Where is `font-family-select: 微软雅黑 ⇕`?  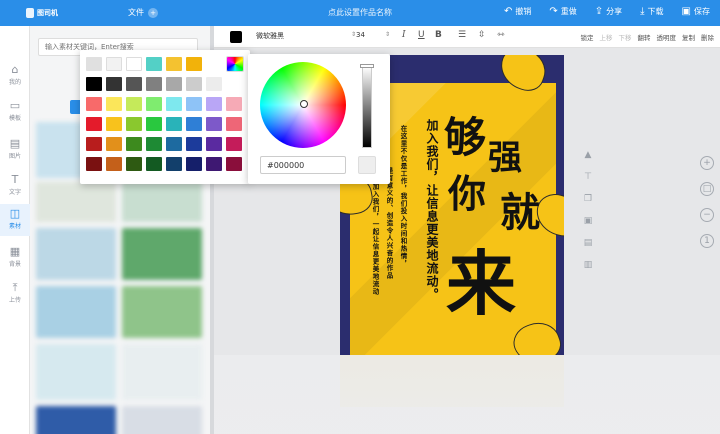
font-family-select: 微软雅黑 ⇕ is located at coordinates (306, 37).